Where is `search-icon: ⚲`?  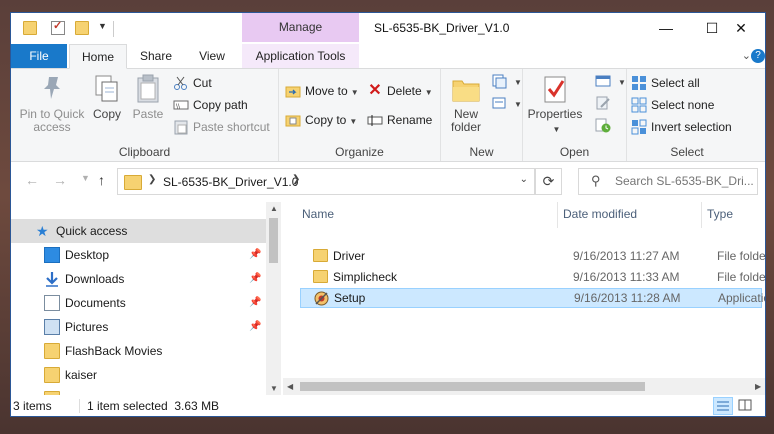 search-icon: ⚲ is located at coordinates (596, 180).